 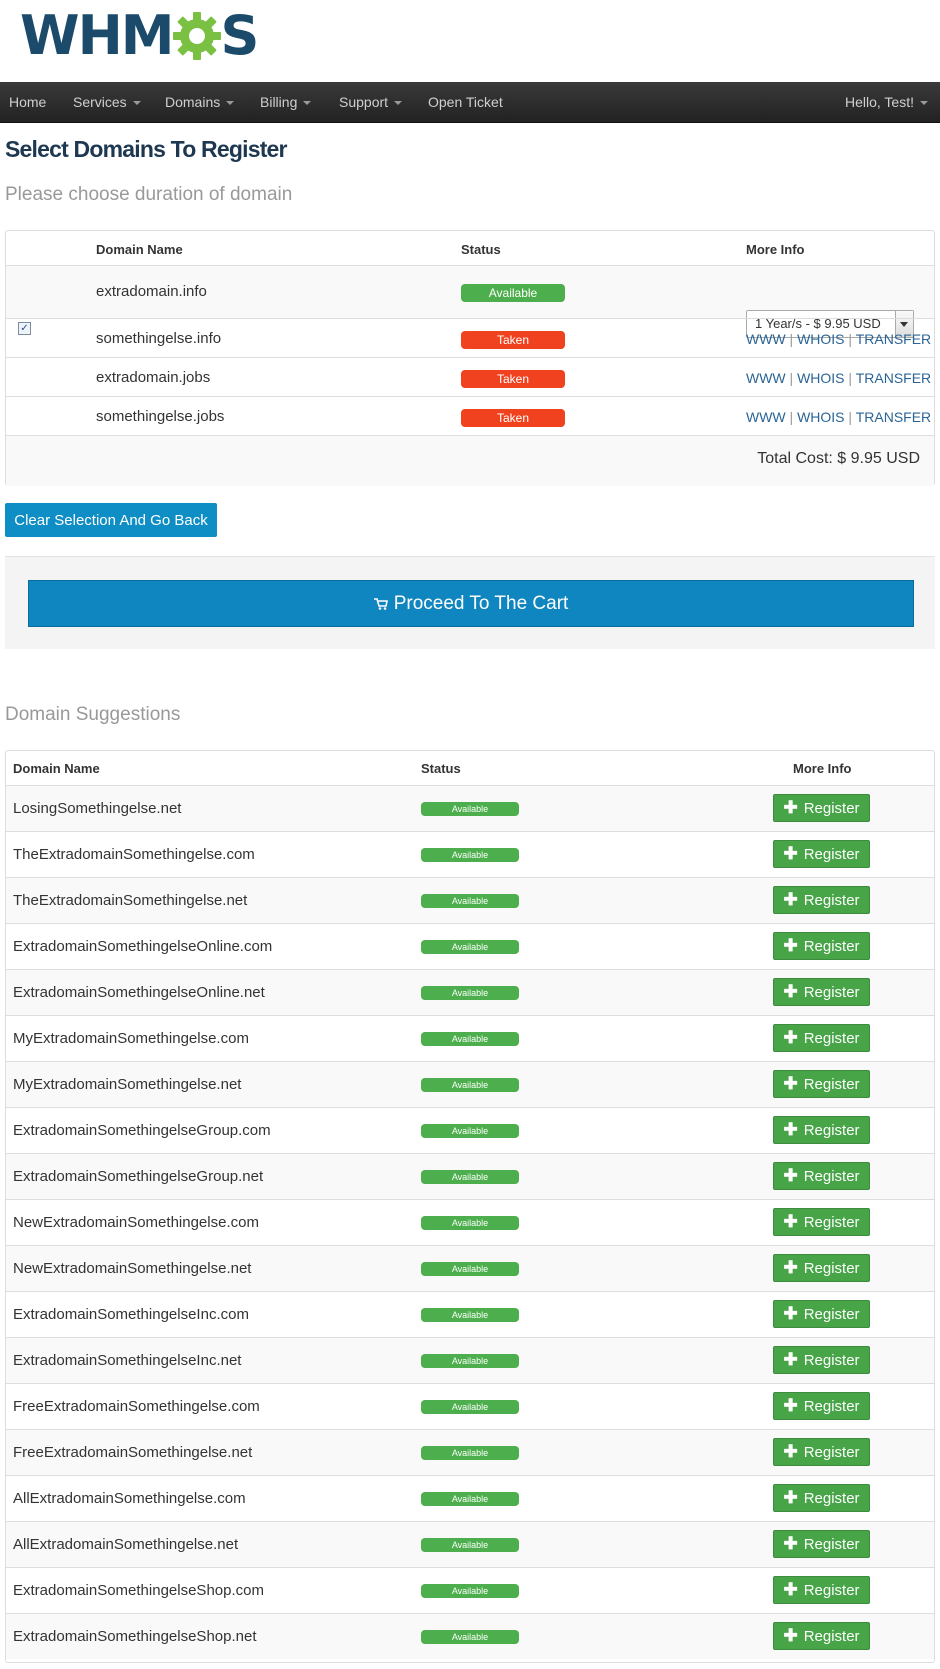 I want to click on nav-billing: Billing, so click(x=286, y=102).